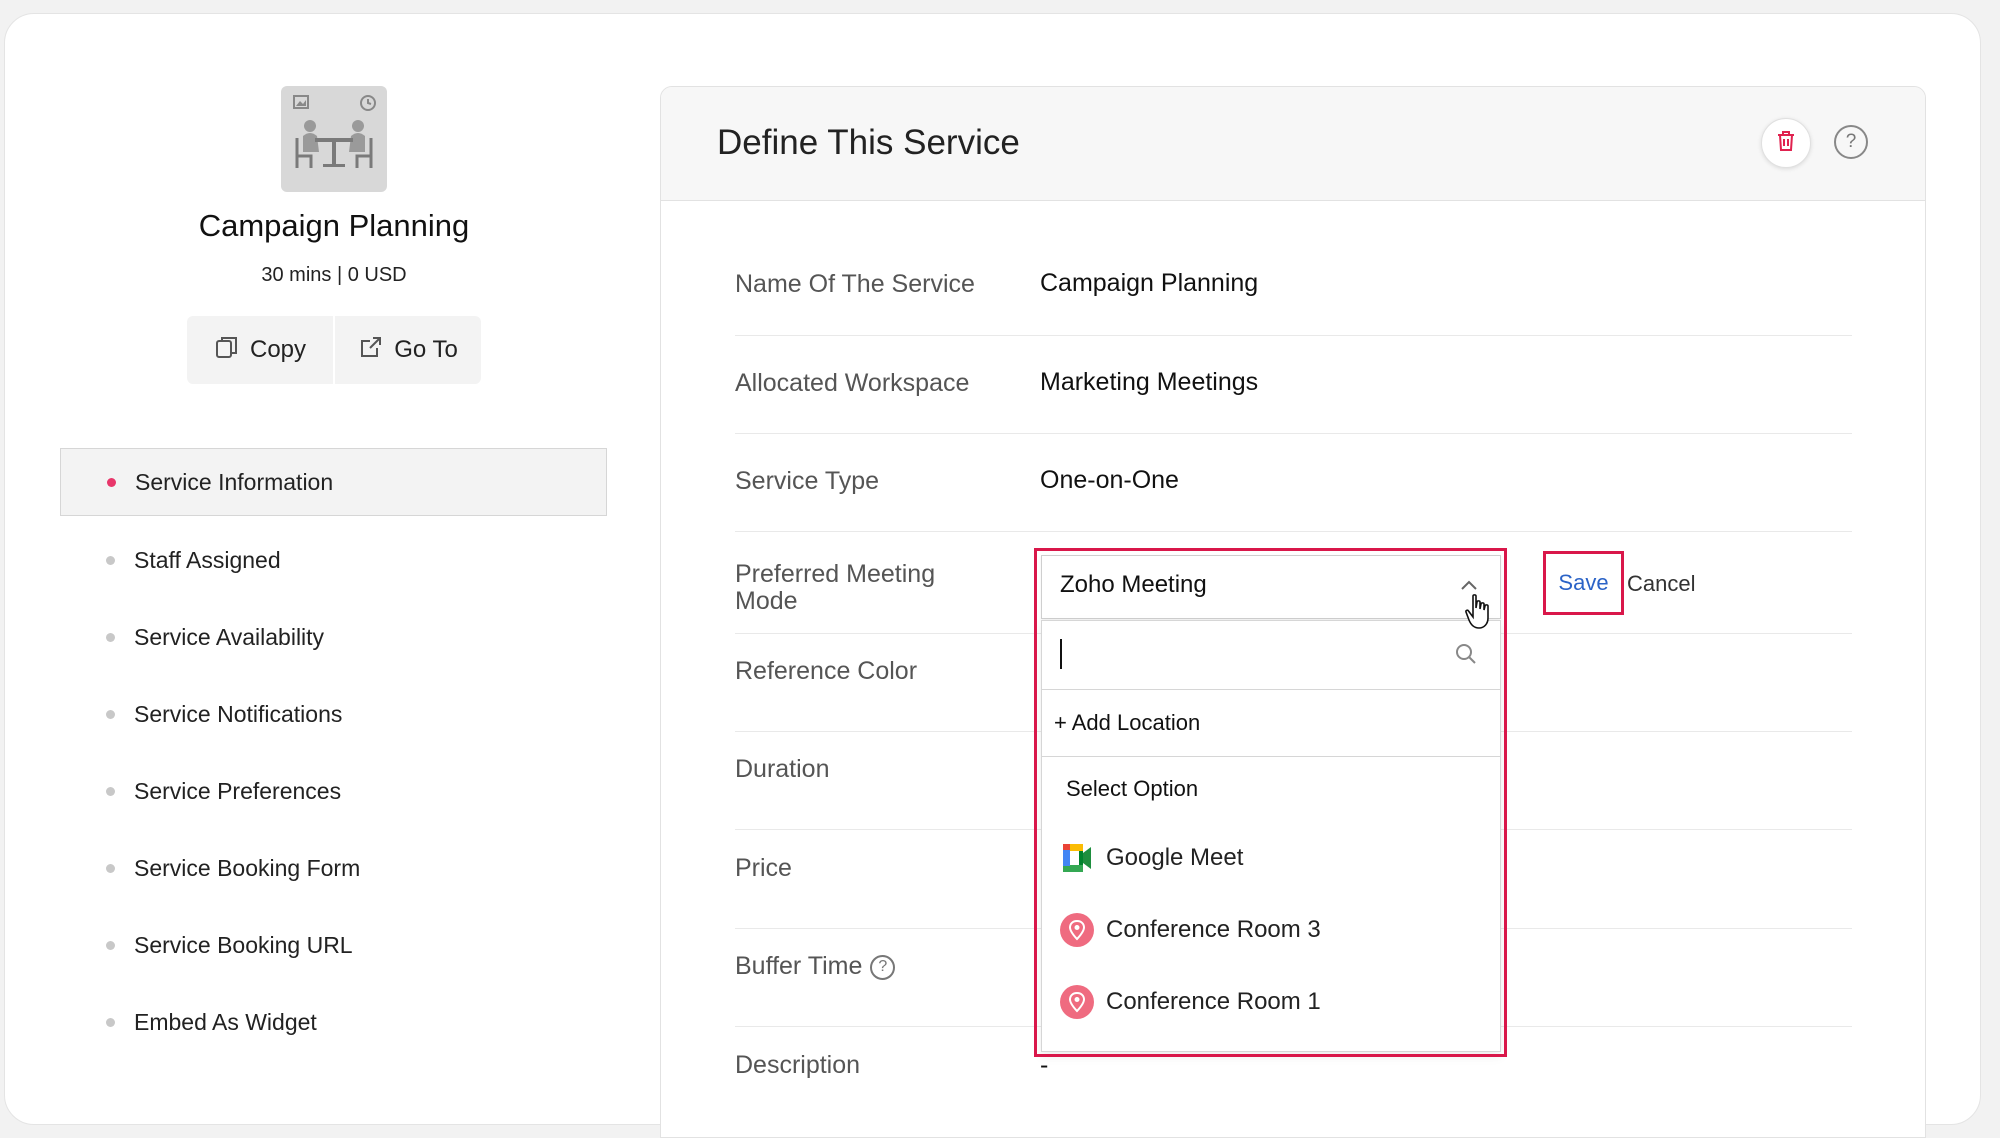 The width and height of the screenshot is (2000, 1138). I want to click on hand-cursor-icon, so click(1479, 614).